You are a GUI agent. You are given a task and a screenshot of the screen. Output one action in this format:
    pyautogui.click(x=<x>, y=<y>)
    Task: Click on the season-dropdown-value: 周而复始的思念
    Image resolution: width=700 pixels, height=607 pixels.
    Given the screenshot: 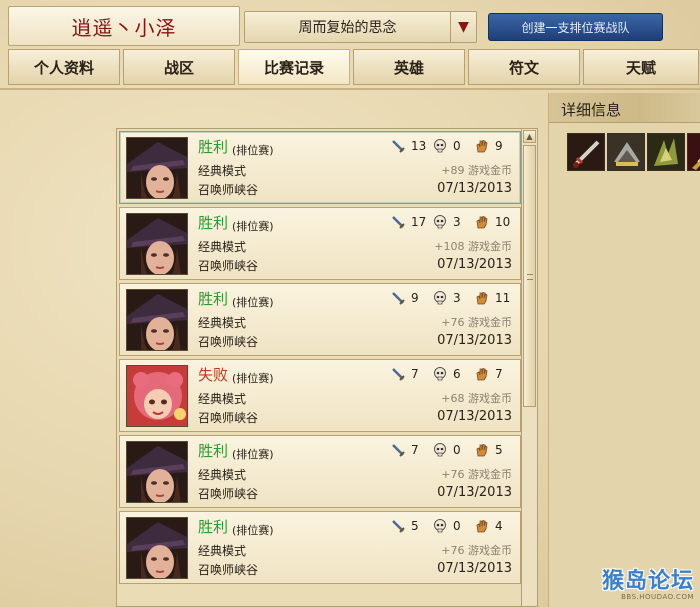 What is the action you would take?
    pyautogui.click(x=347, y=28)
    